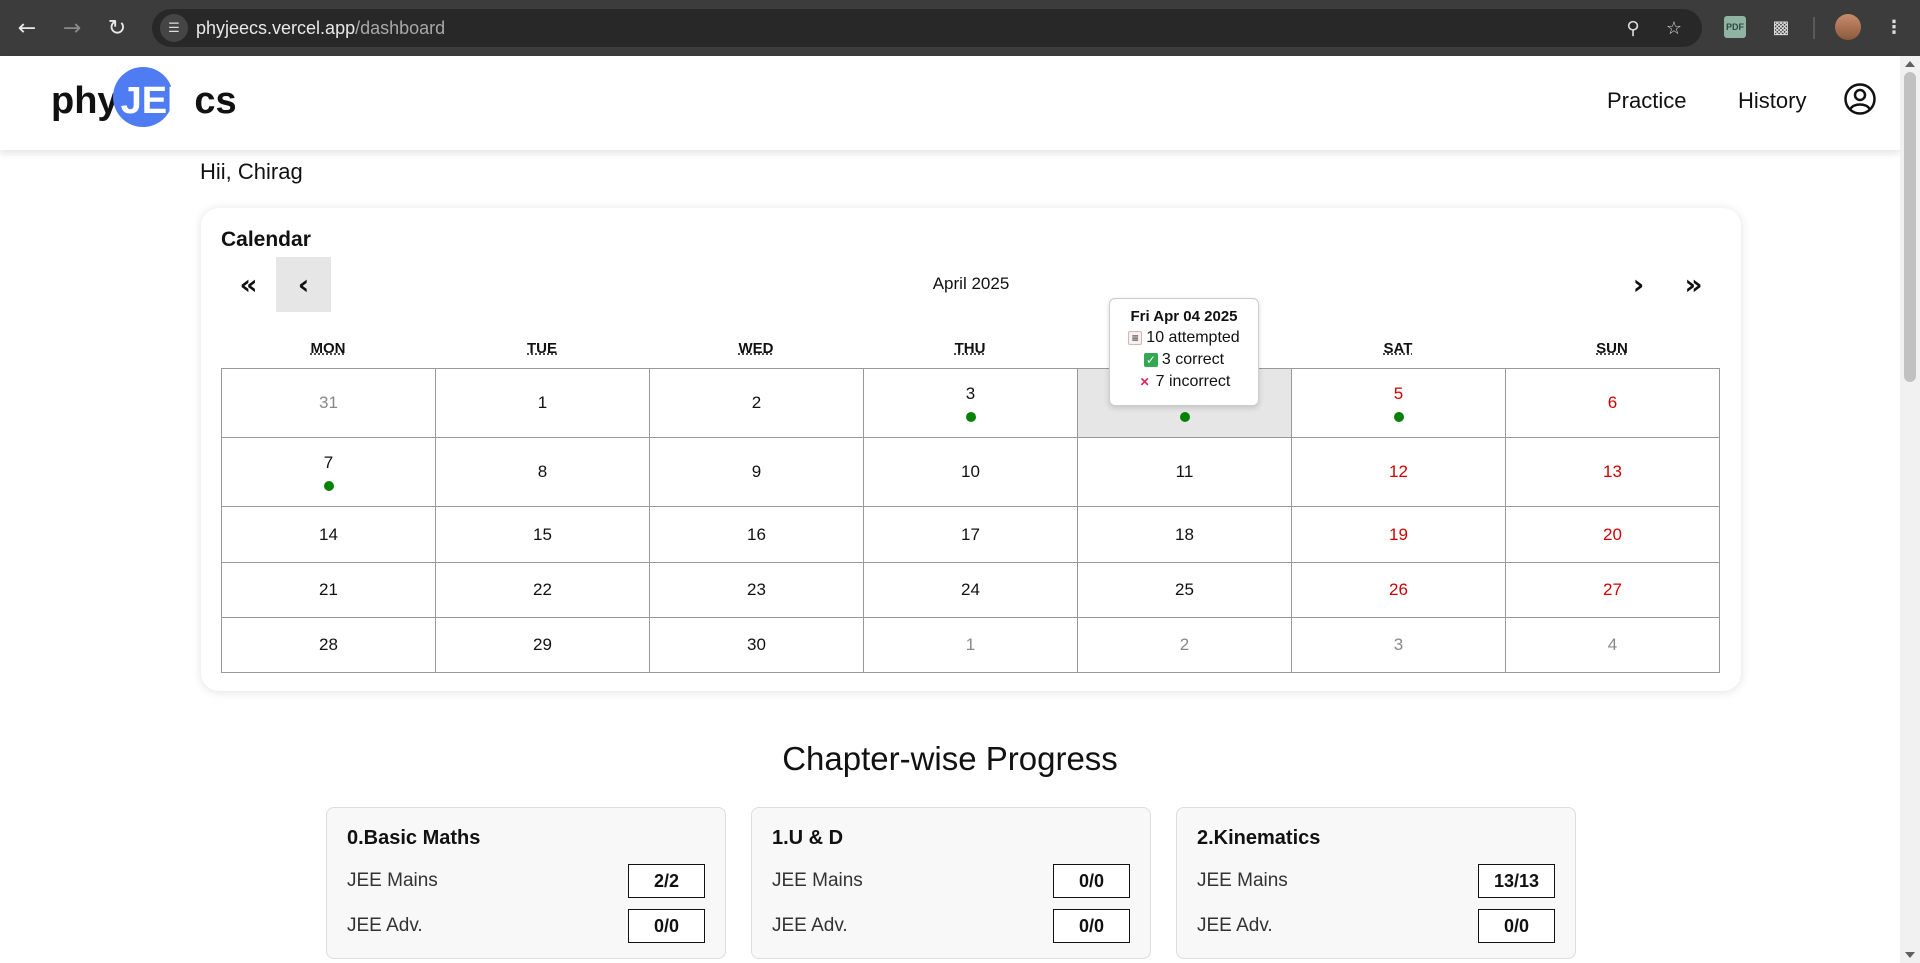 The height and width of the screenshot is (963, 1920). What do you see at coordinates (970, 472) in the screenshot?
I see `calendar-day-cell: 10` at bounding box center [970, 472].